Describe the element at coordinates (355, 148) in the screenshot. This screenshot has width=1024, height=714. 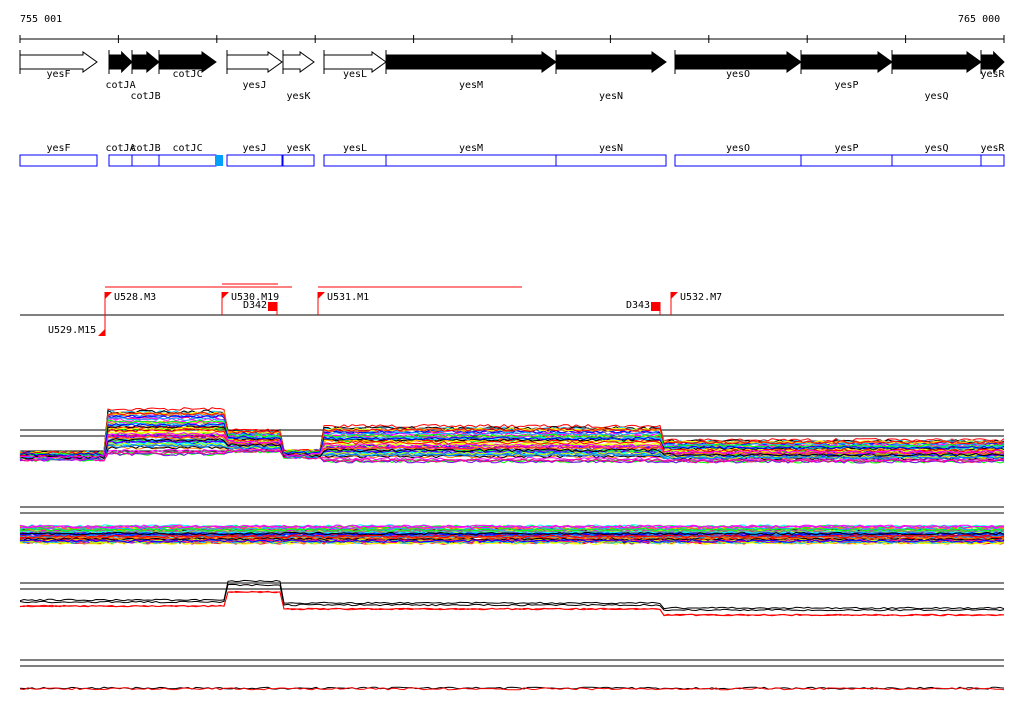
I see `gene-box-label-yesL: yesL` at that location.